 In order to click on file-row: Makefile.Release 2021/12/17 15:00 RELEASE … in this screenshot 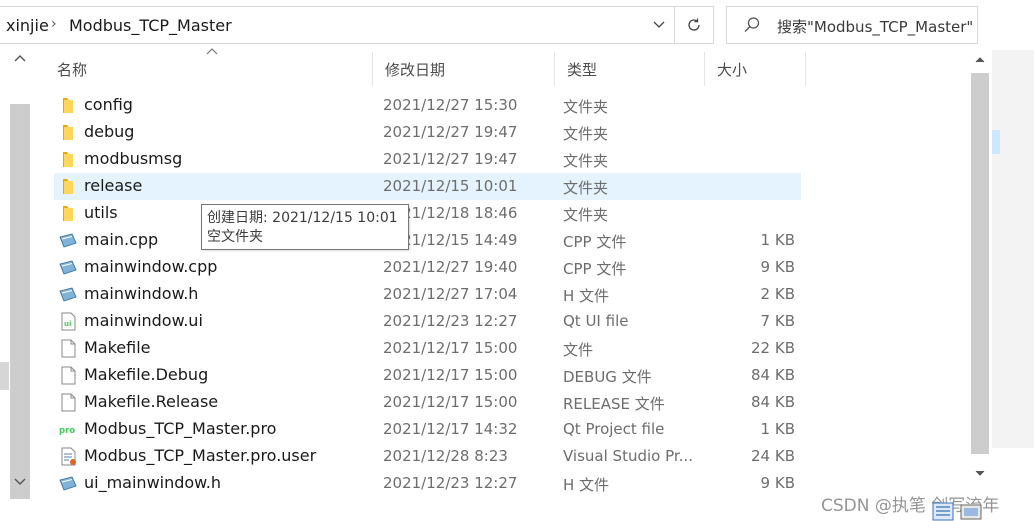, I will do `click(427, 402)`.